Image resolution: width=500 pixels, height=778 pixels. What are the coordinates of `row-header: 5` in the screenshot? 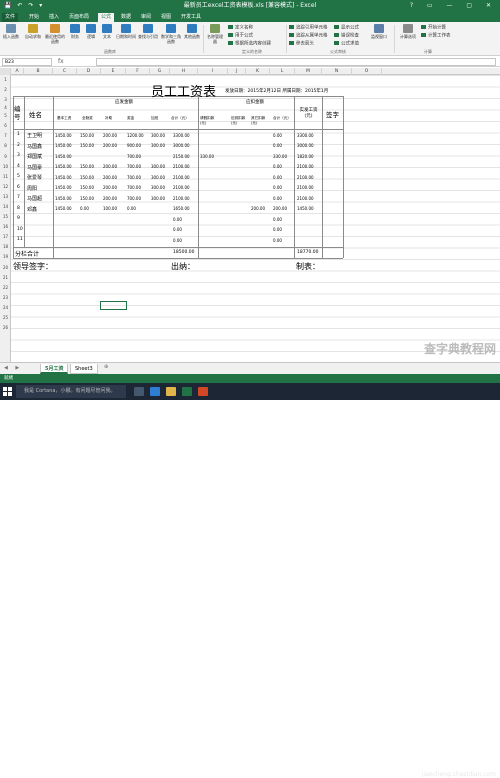 It's located at (5, 115).